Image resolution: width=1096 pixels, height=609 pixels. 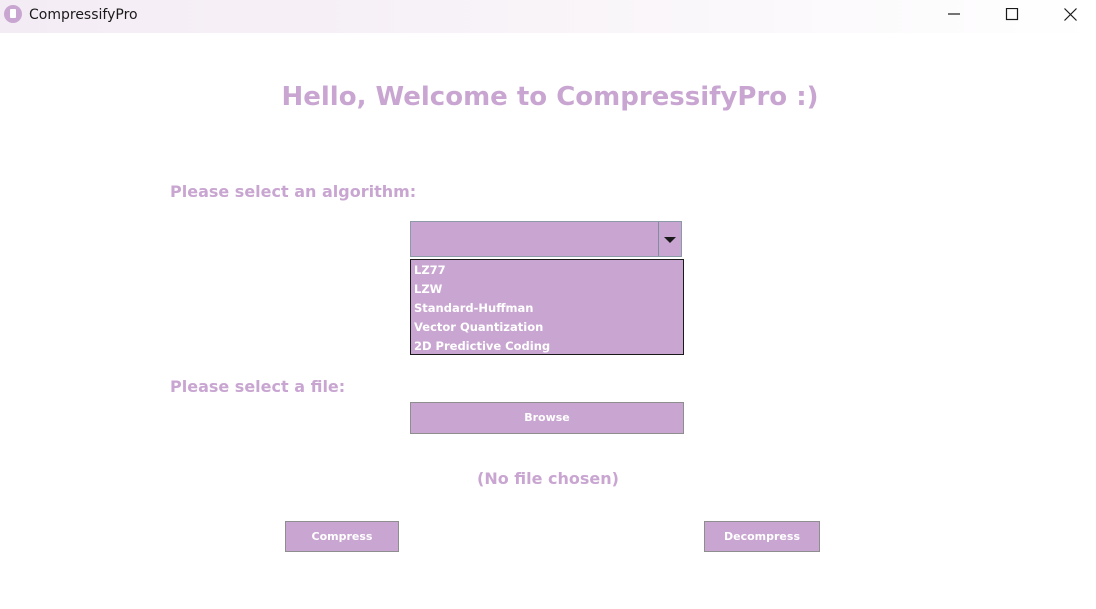 I want to click on maximize-icon, so click(x=1012, y=14).